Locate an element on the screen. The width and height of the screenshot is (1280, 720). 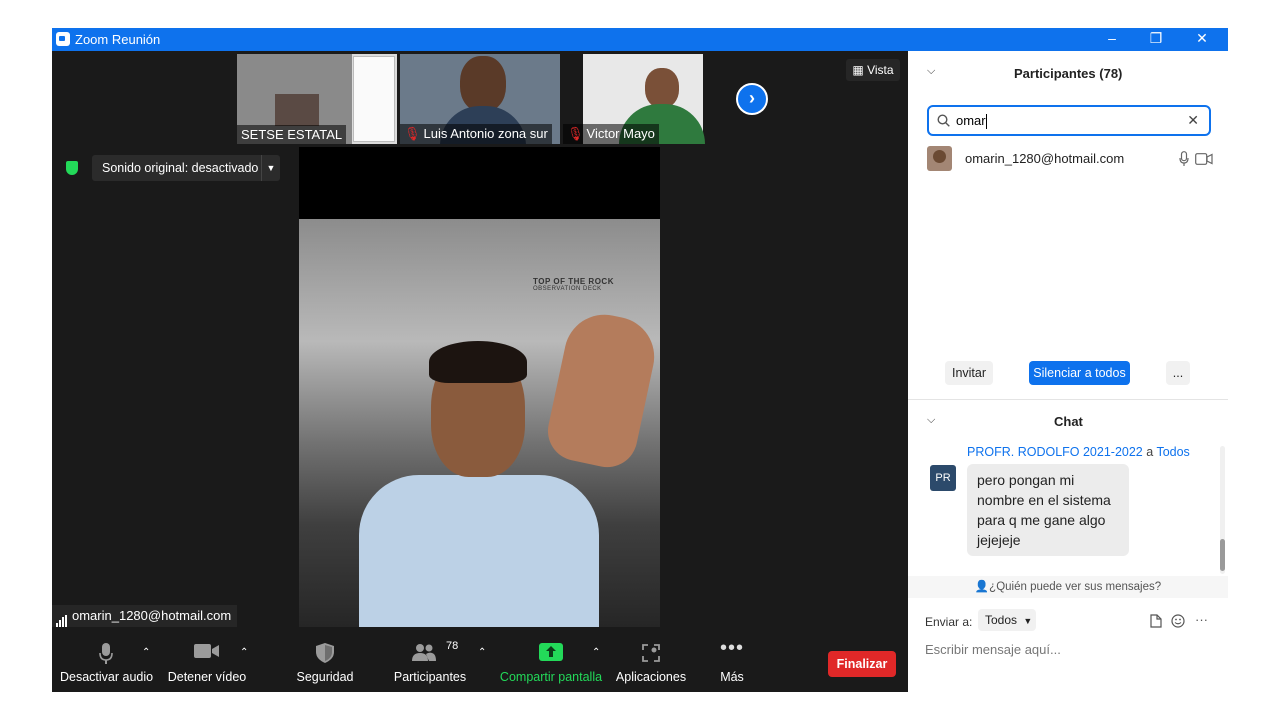
collapse-participants-caret: ⌵ is located at coordinates (931, 71).